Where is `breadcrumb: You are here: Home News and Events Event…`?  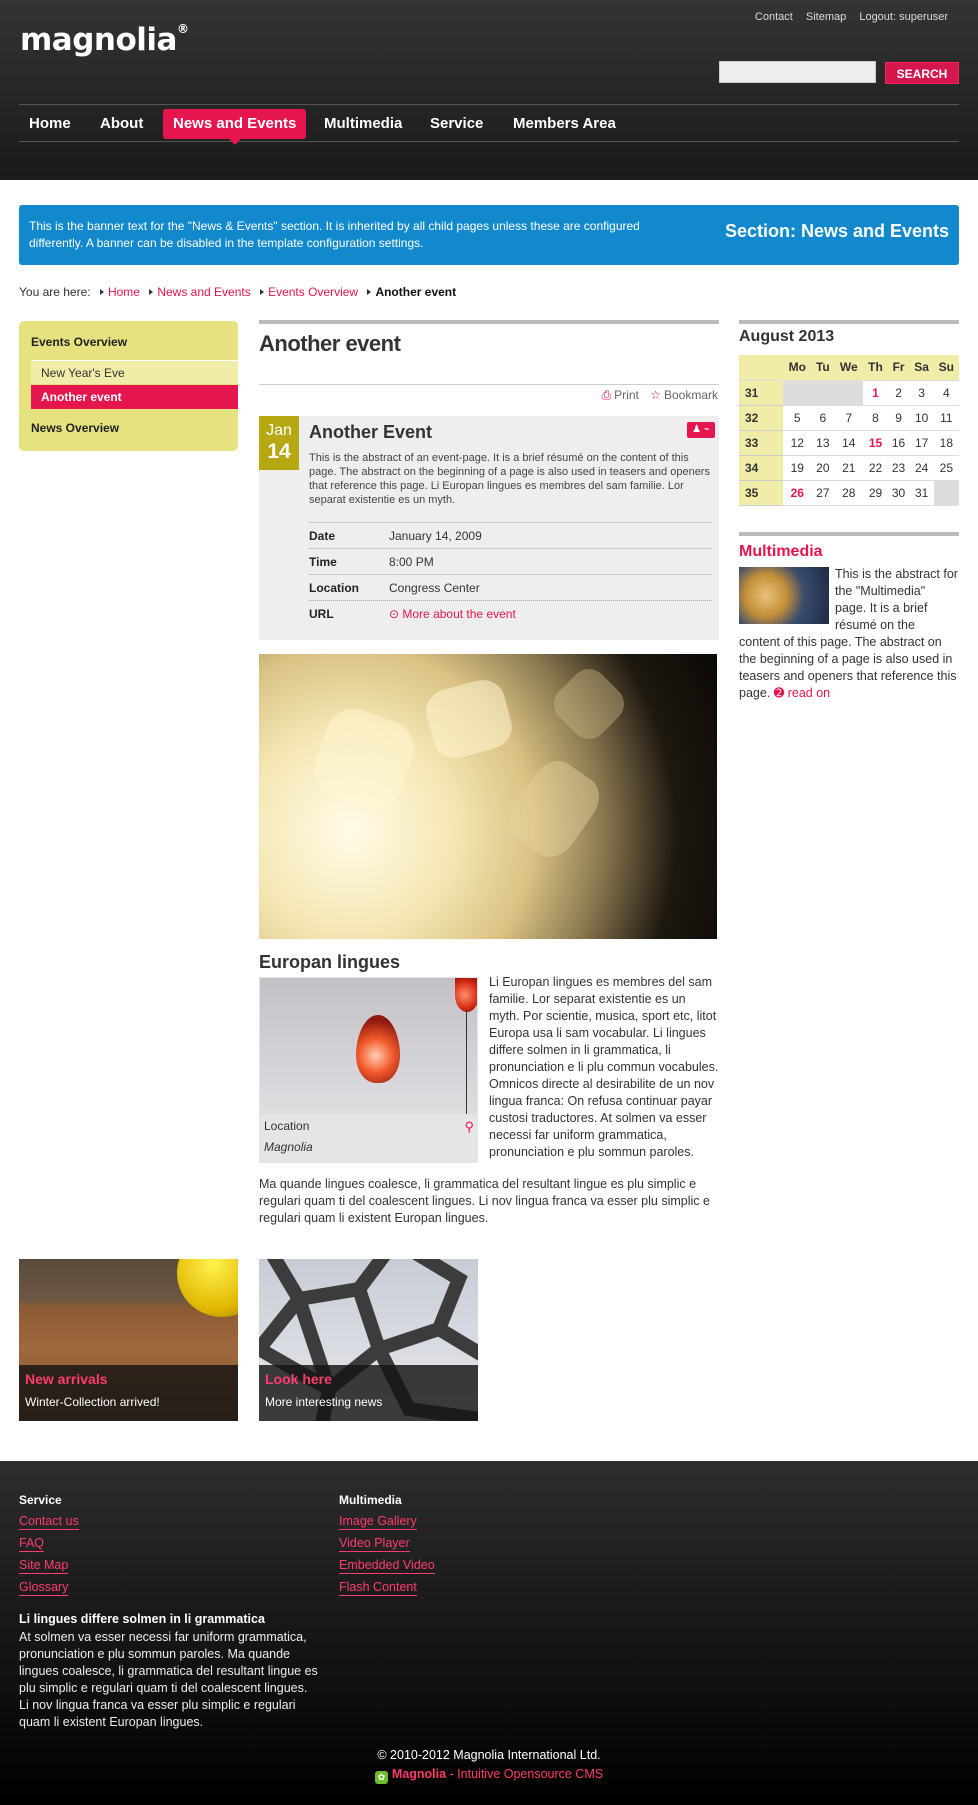
breadcrumb: You are here: Home News and Events Event… is located at coordinates (237, 292).